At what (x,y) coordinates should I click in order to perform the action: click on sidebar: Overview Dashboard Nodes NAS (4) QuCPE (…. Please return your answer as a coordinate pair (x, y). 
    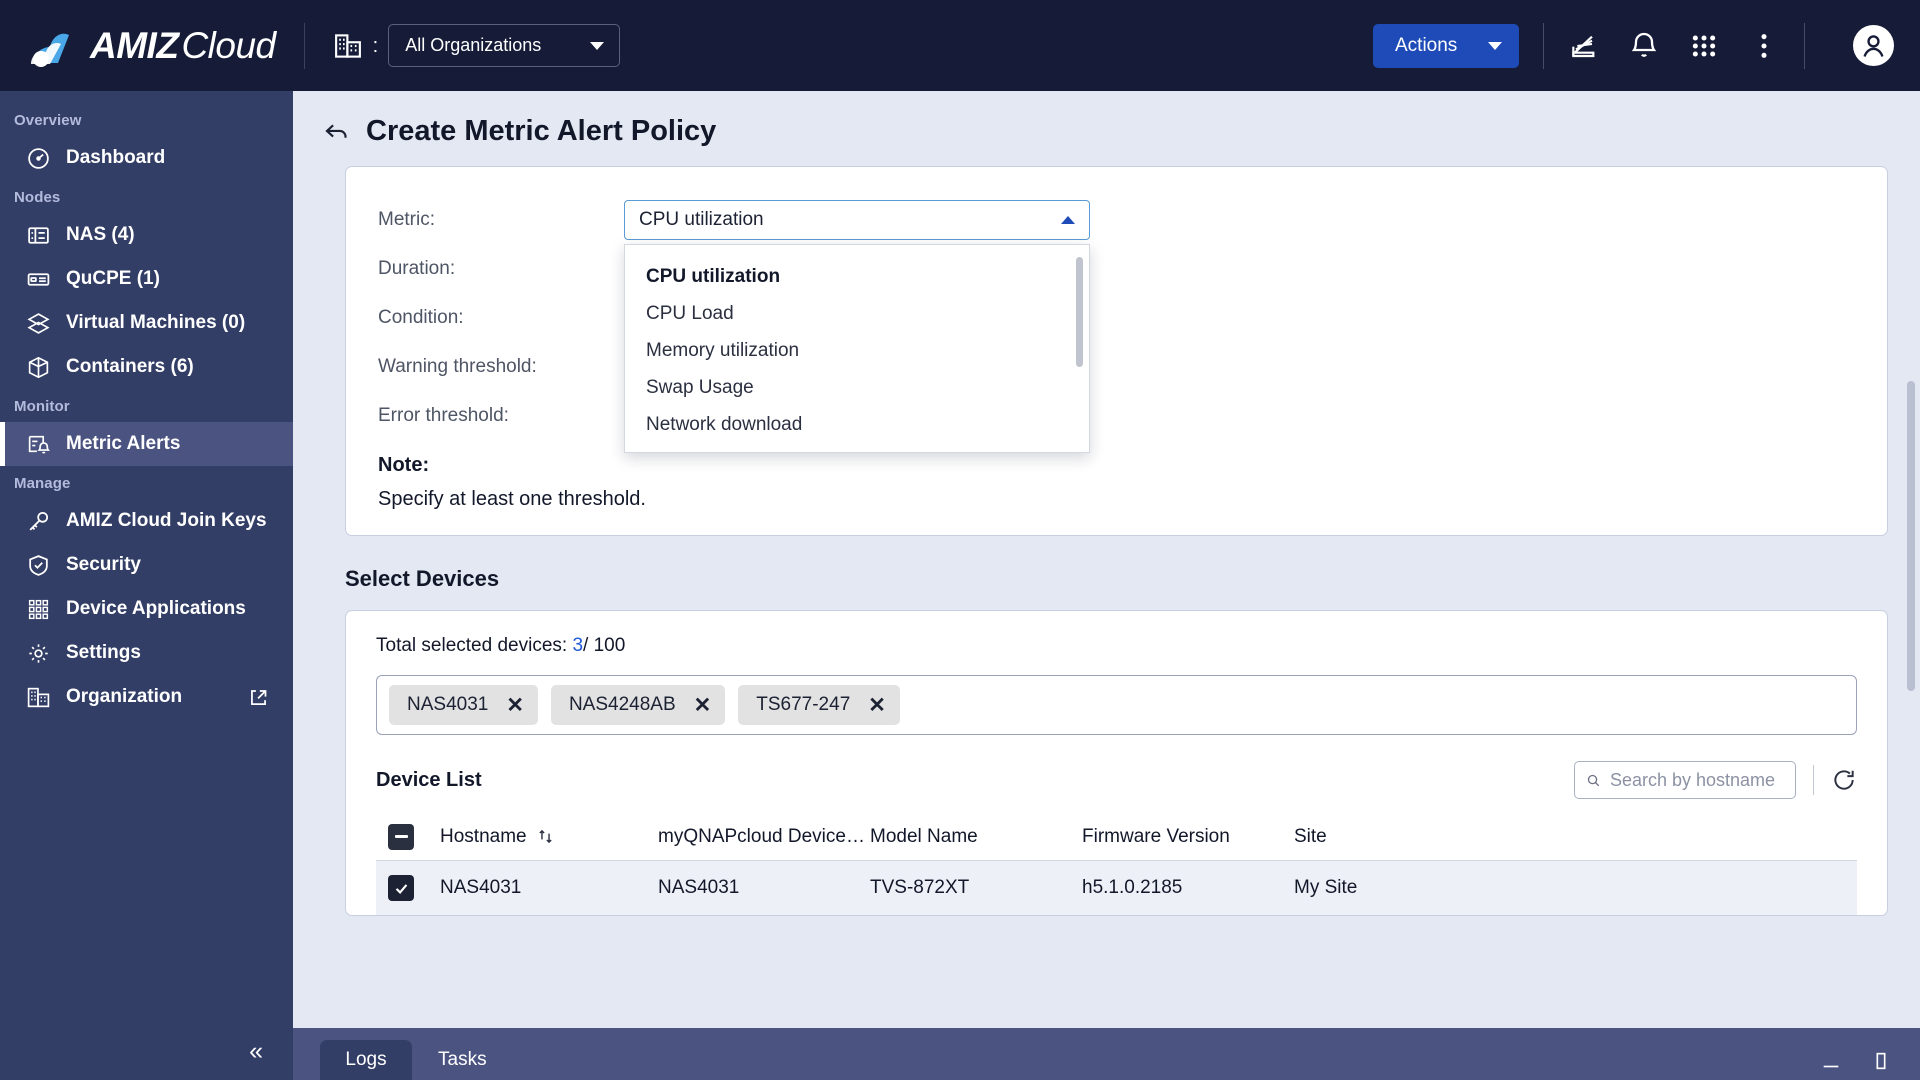
    Looking at the image, I should click on (146, 585).